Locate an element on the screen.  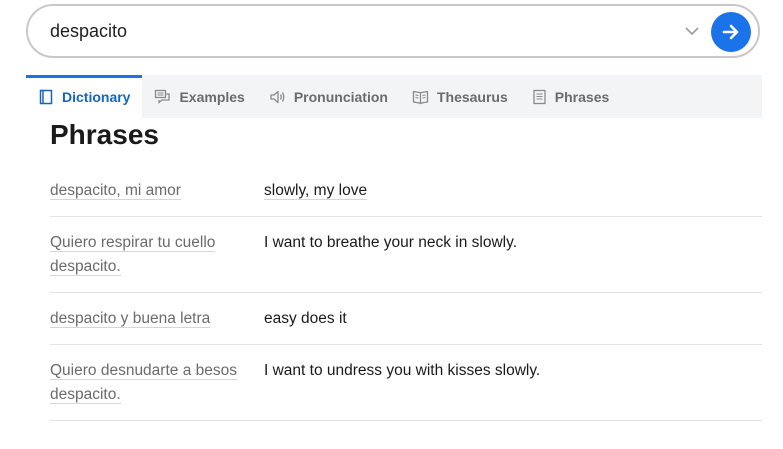
tab-dictionary: Dictionary is located at coordinates (84, 96).